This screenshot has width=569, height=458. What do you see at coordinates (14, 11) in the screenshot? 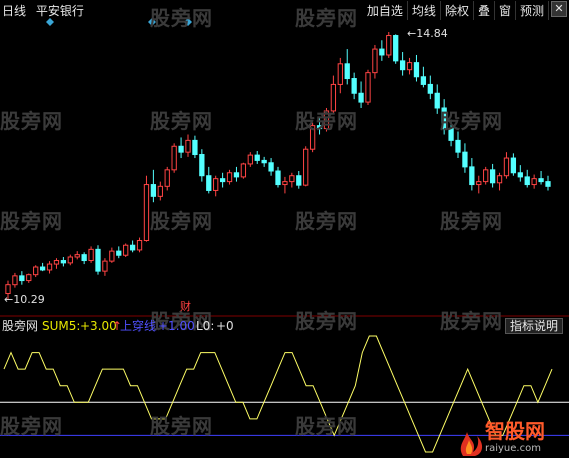
I see `period-label: 日线` at bounding box center [14, 11].